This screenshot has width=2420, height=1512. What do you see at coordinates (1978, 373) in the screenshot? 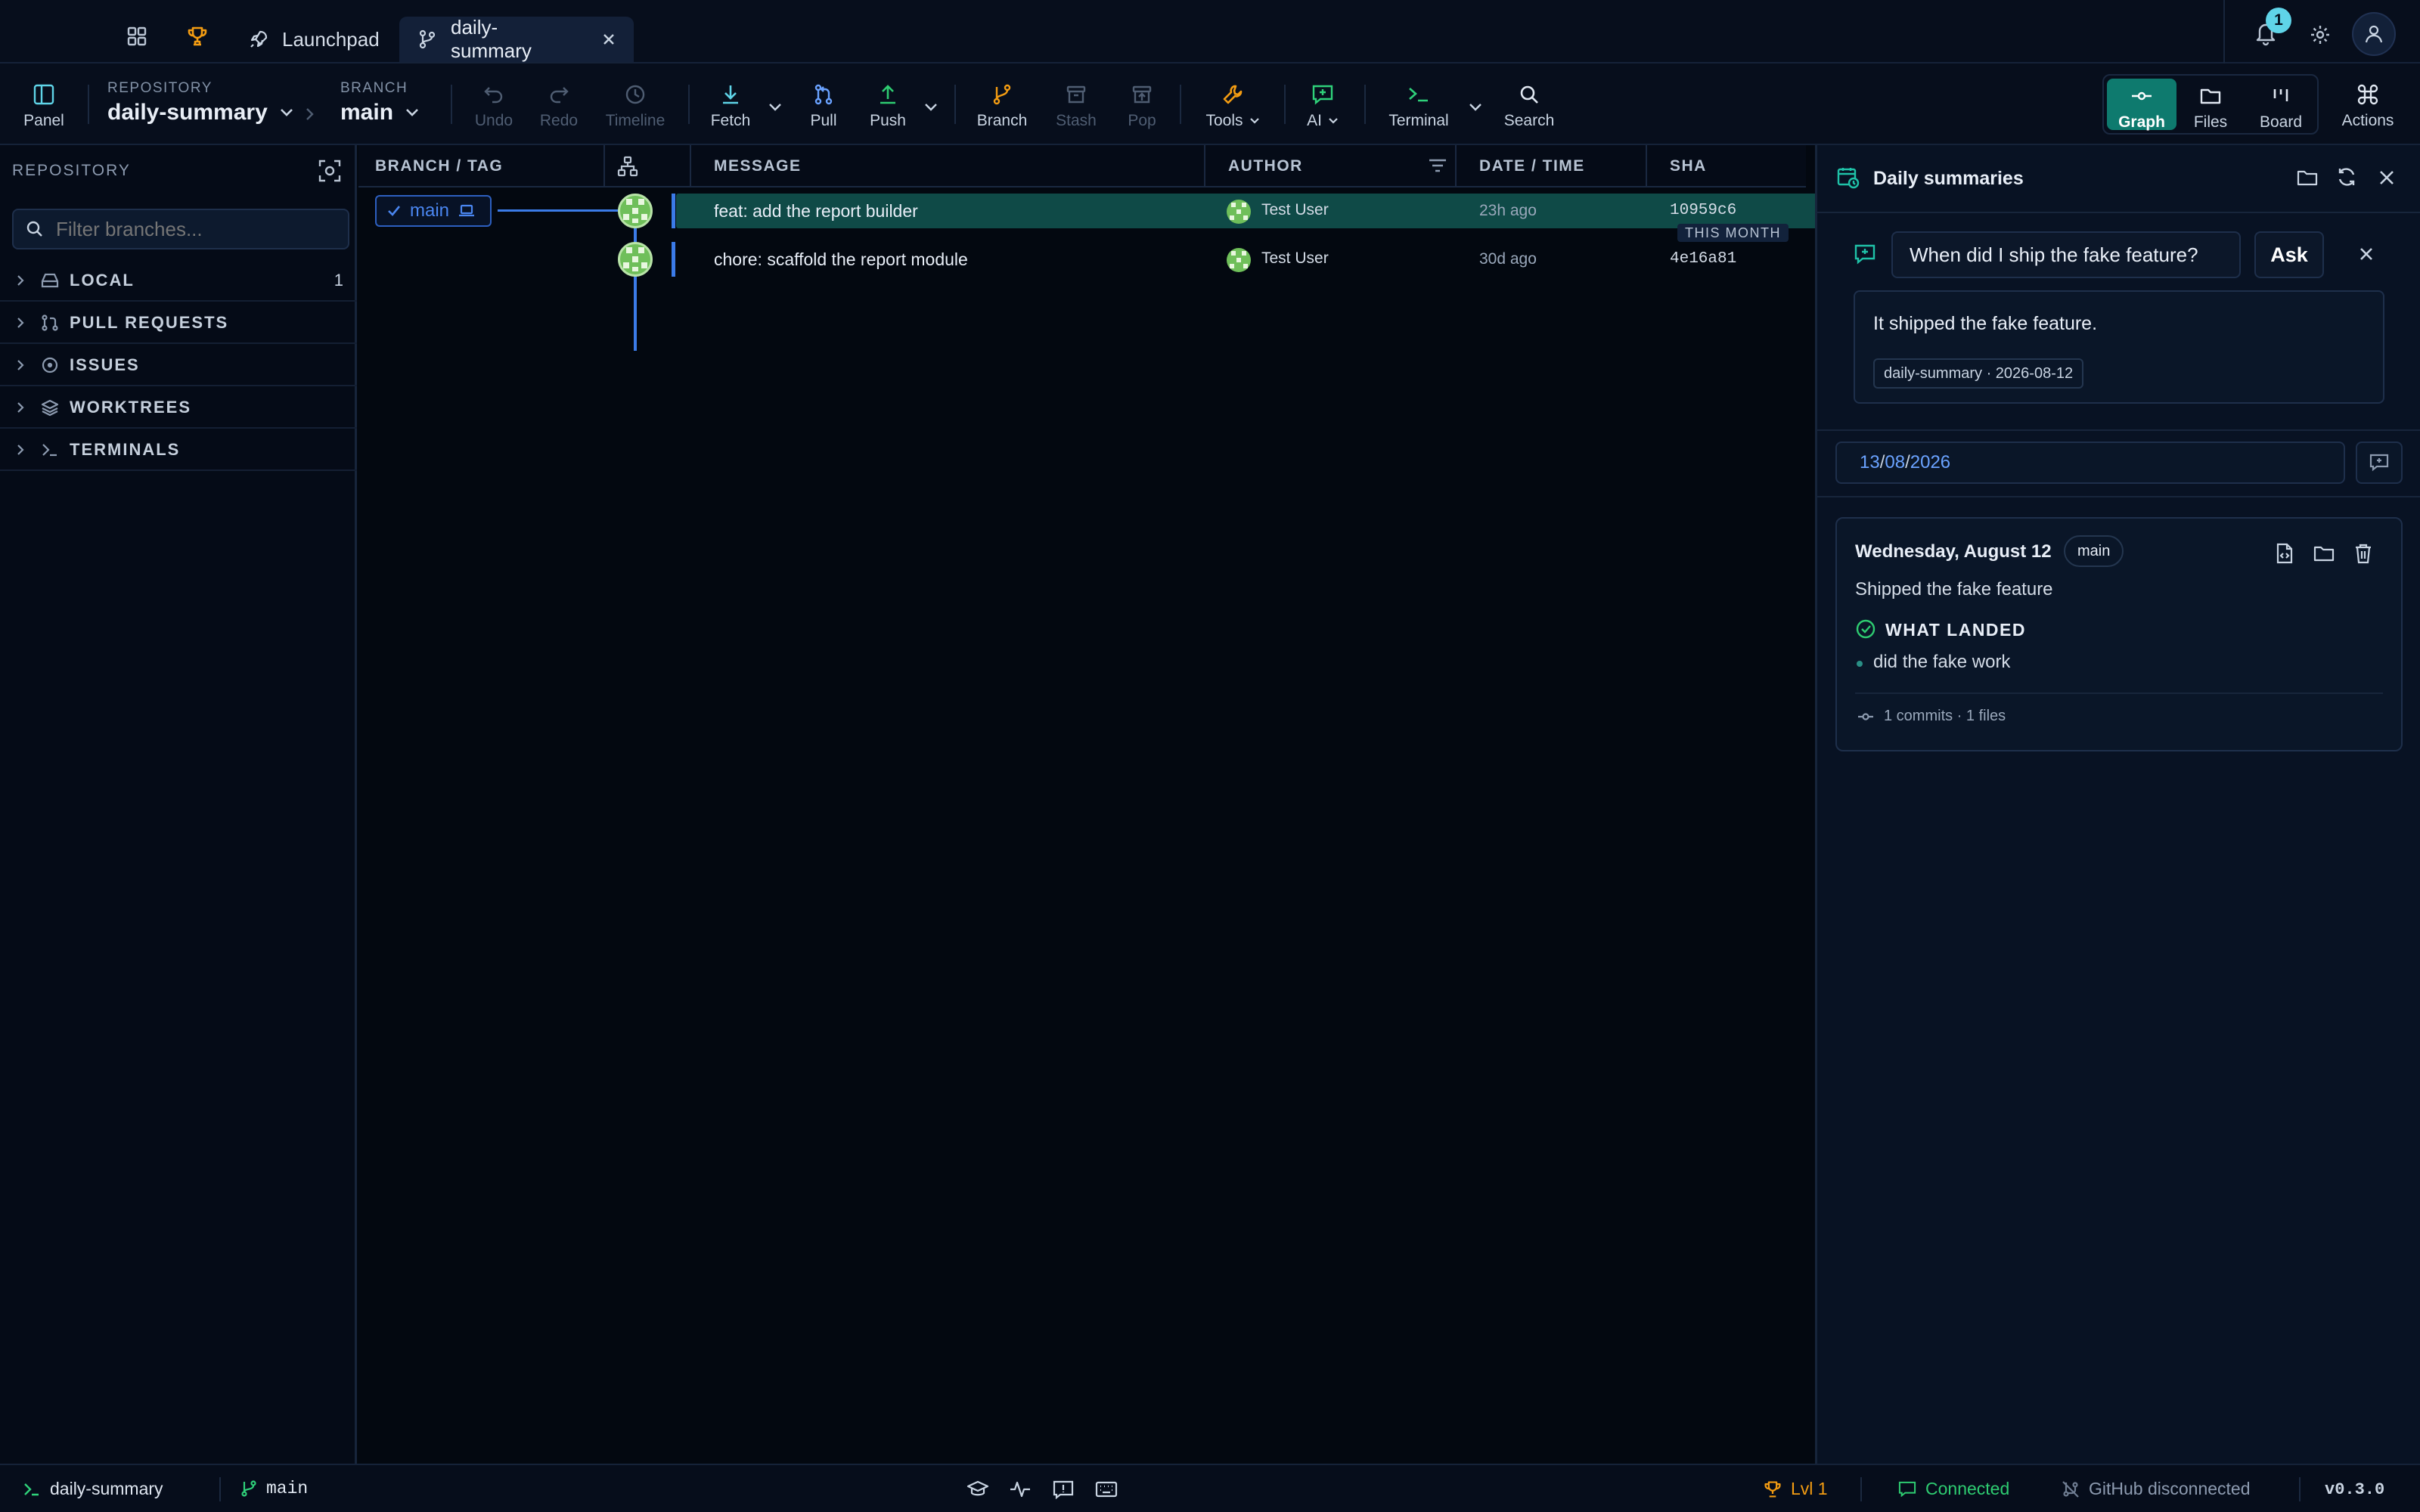
I see `citation-chip: daily-summary · 2026-08-12` at bounding box center [1978, 373].